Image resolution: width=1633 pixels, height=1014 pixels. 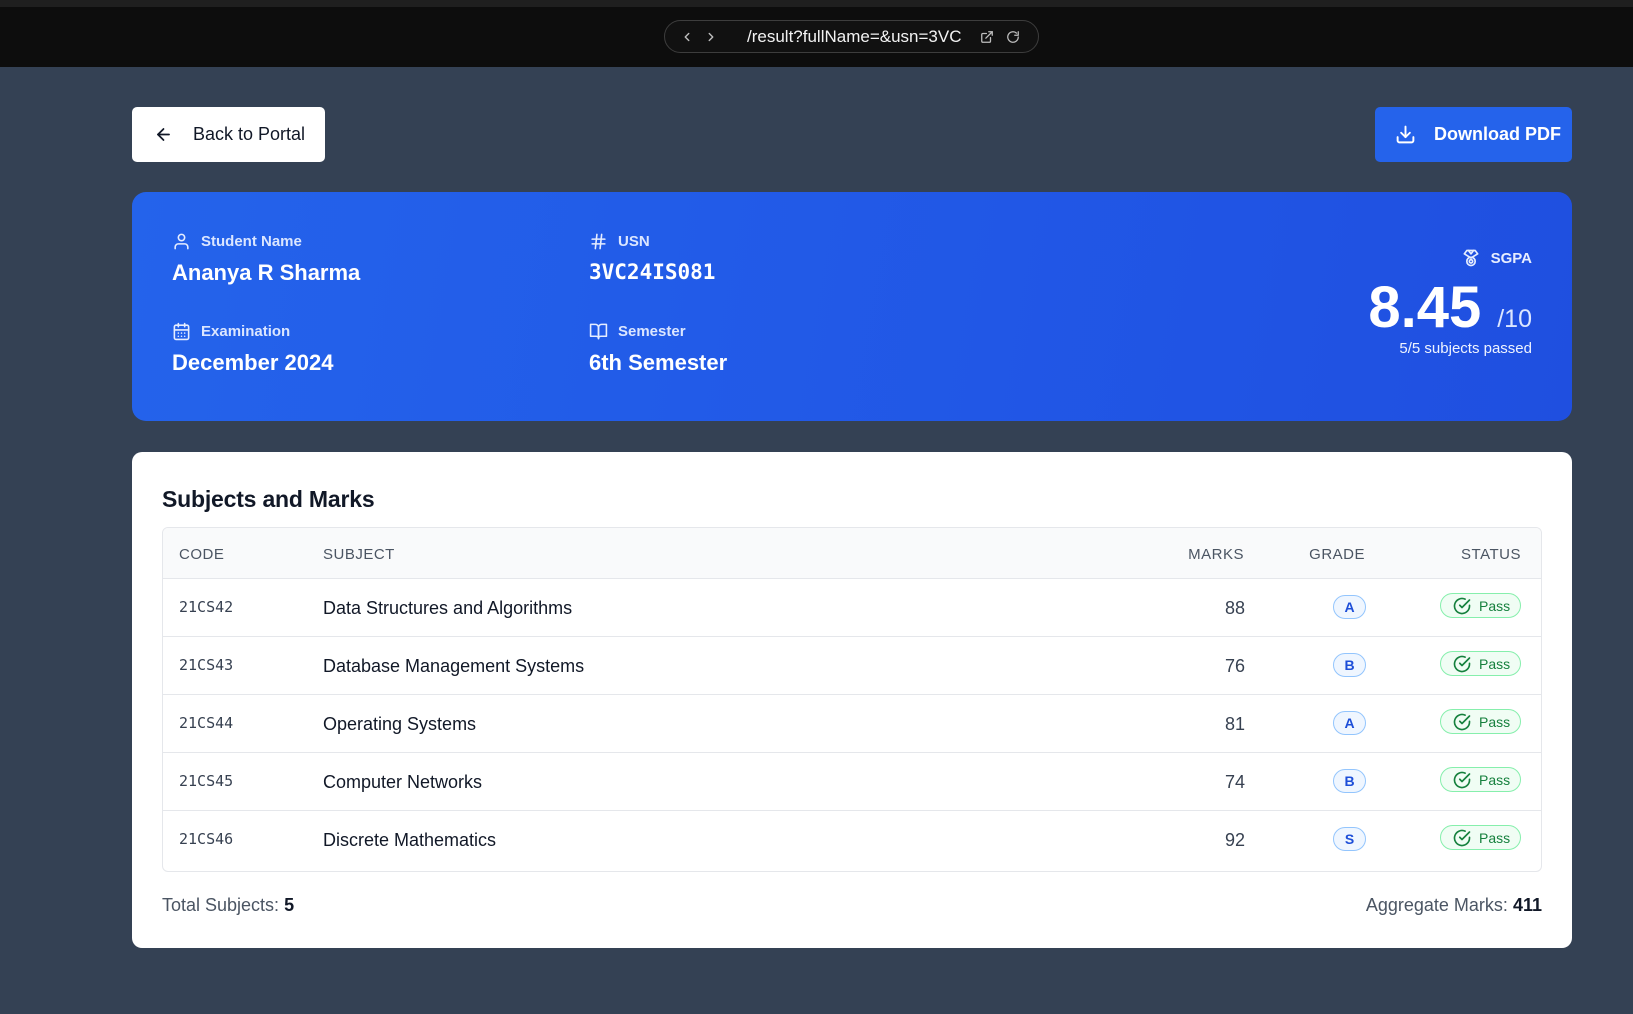 What do you see at coordinates (1471, 258) in the screenshot?
I see `award-icon` at bounding box center [1471, 258].